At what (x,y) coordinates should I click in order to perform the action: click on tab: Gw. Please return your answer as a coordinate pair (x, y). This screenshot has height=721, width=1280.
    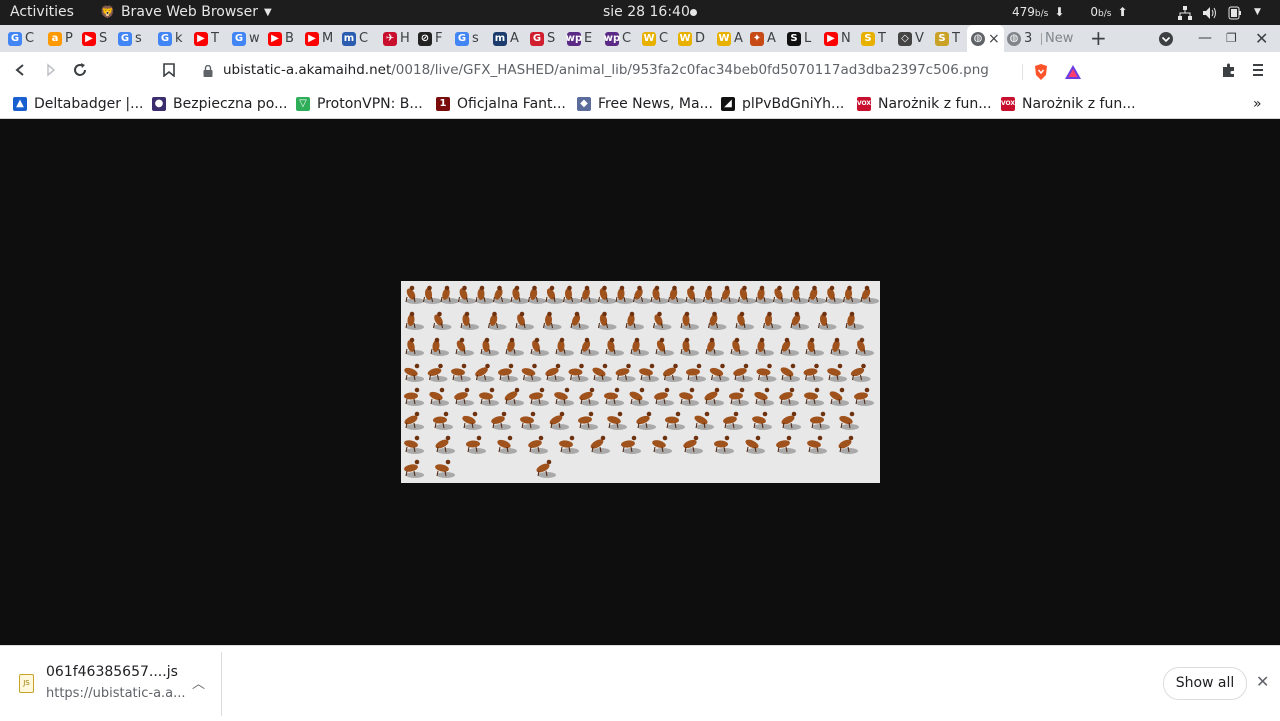
    Looking at the image, I should click on (245, 38).